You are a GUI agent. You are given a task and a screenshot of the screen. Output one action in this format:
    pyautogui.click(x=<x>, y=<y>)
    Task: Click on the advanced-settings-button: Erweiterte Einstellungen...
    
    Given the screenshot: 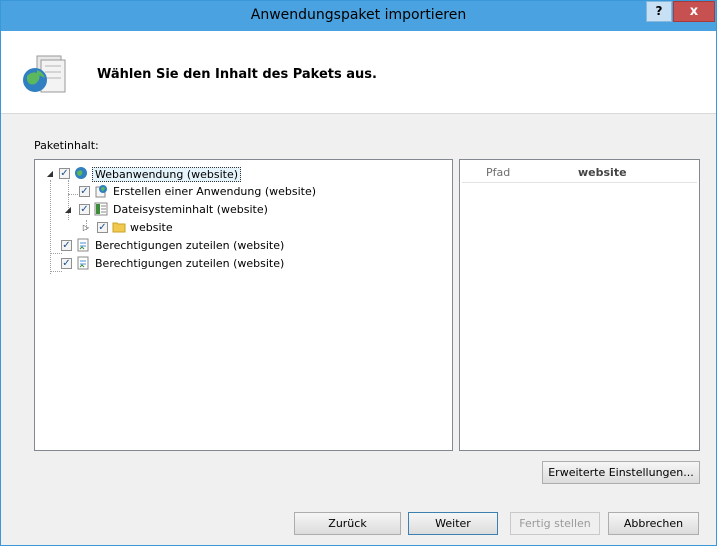 What is the action you would take?
    pyautogui.click(x=621, y=472)
    